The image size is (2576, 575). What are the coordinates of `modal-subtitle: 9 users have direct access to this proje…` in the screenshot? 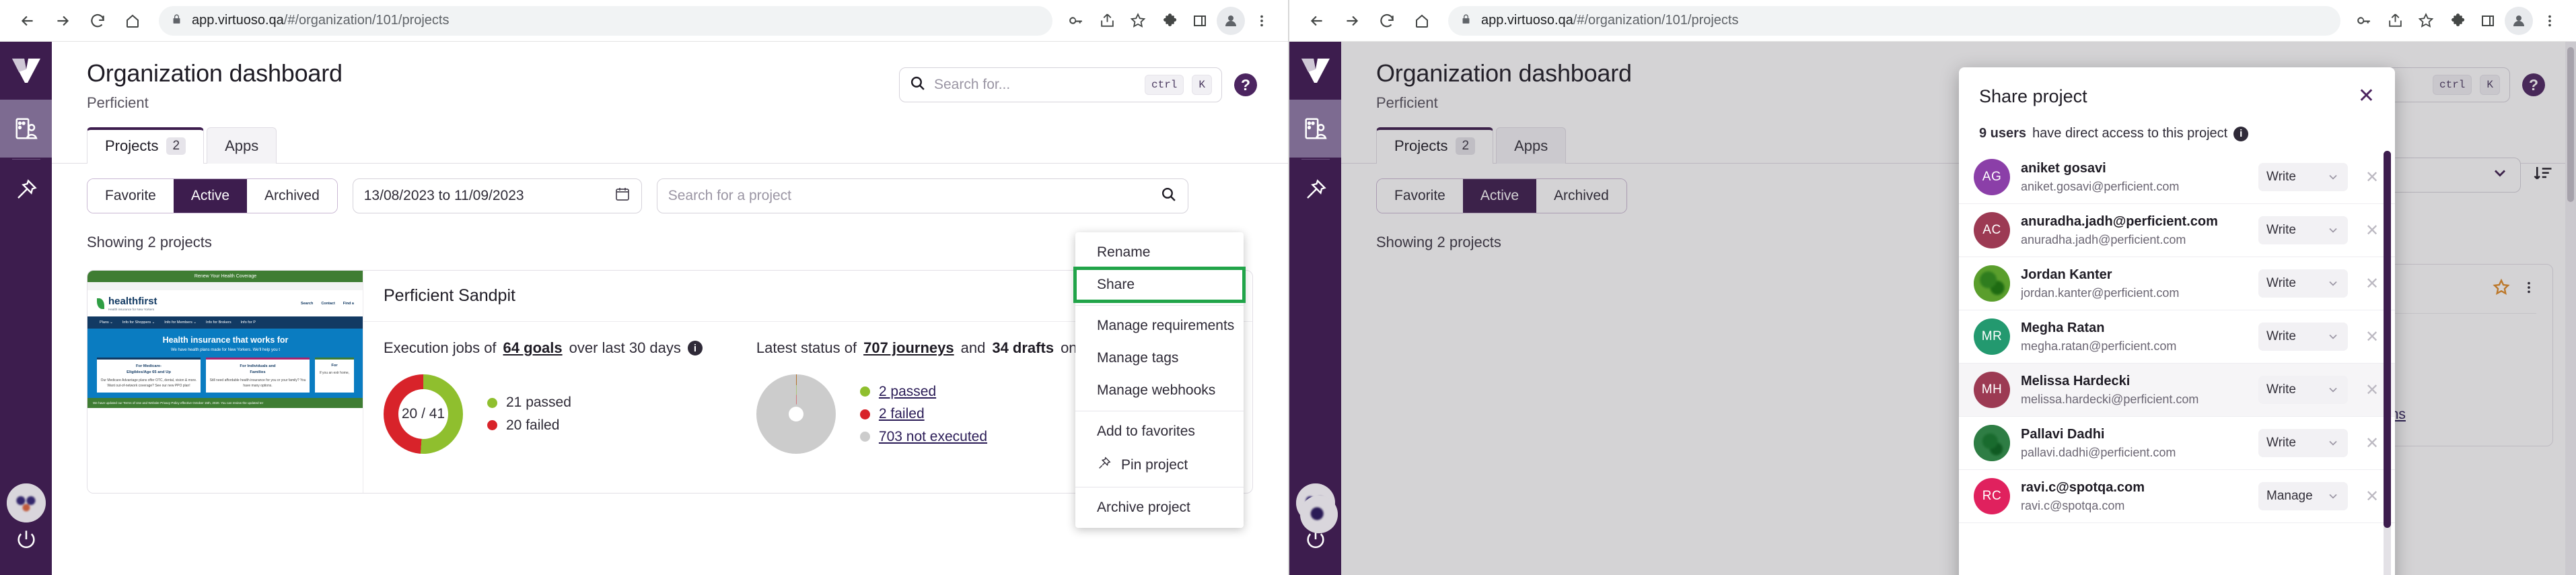 It's located at (2177, 124).